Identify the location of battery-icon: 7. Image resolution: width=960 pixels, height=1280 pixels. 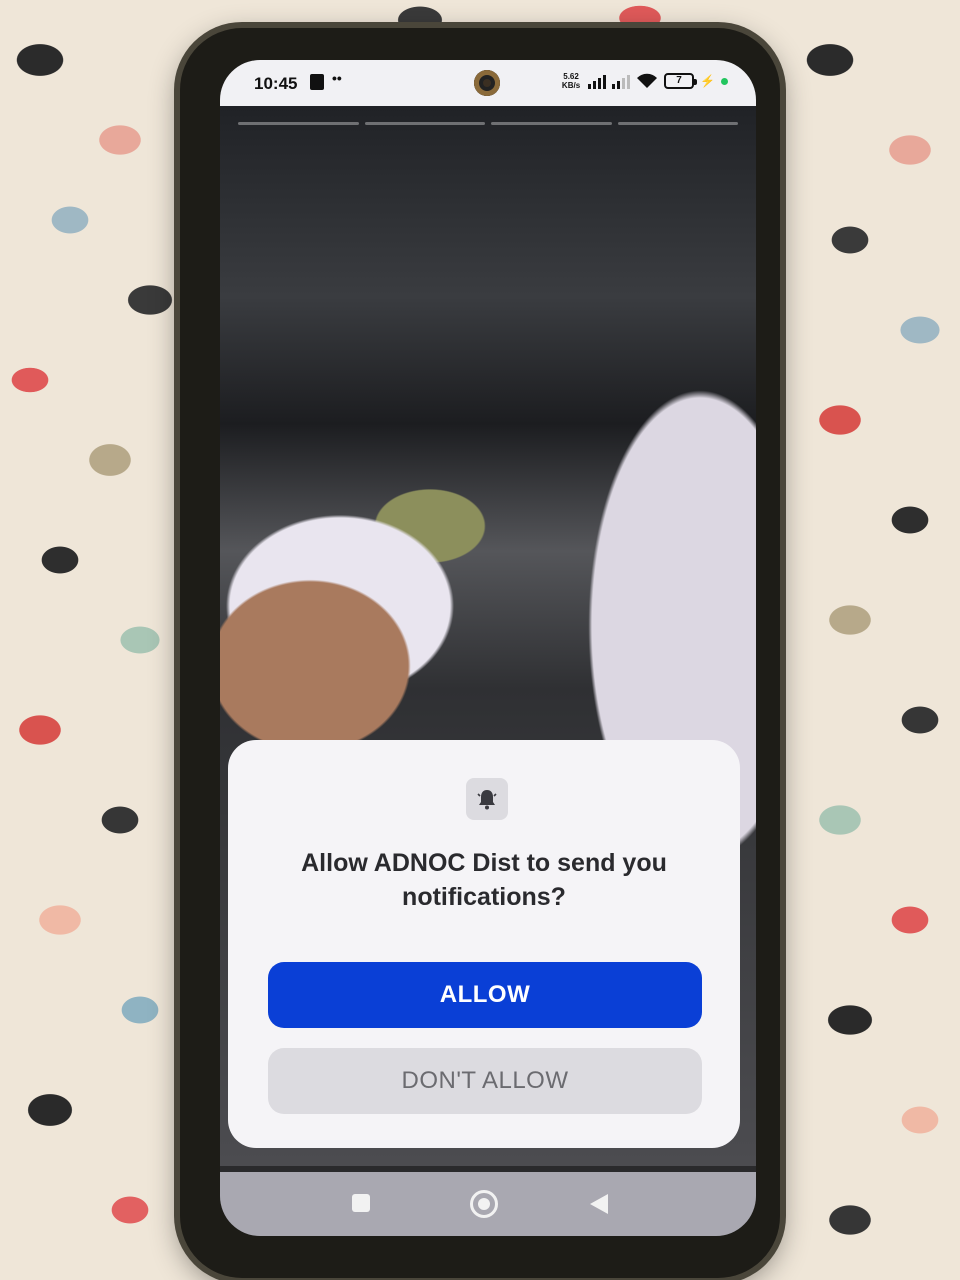
(681, 81).